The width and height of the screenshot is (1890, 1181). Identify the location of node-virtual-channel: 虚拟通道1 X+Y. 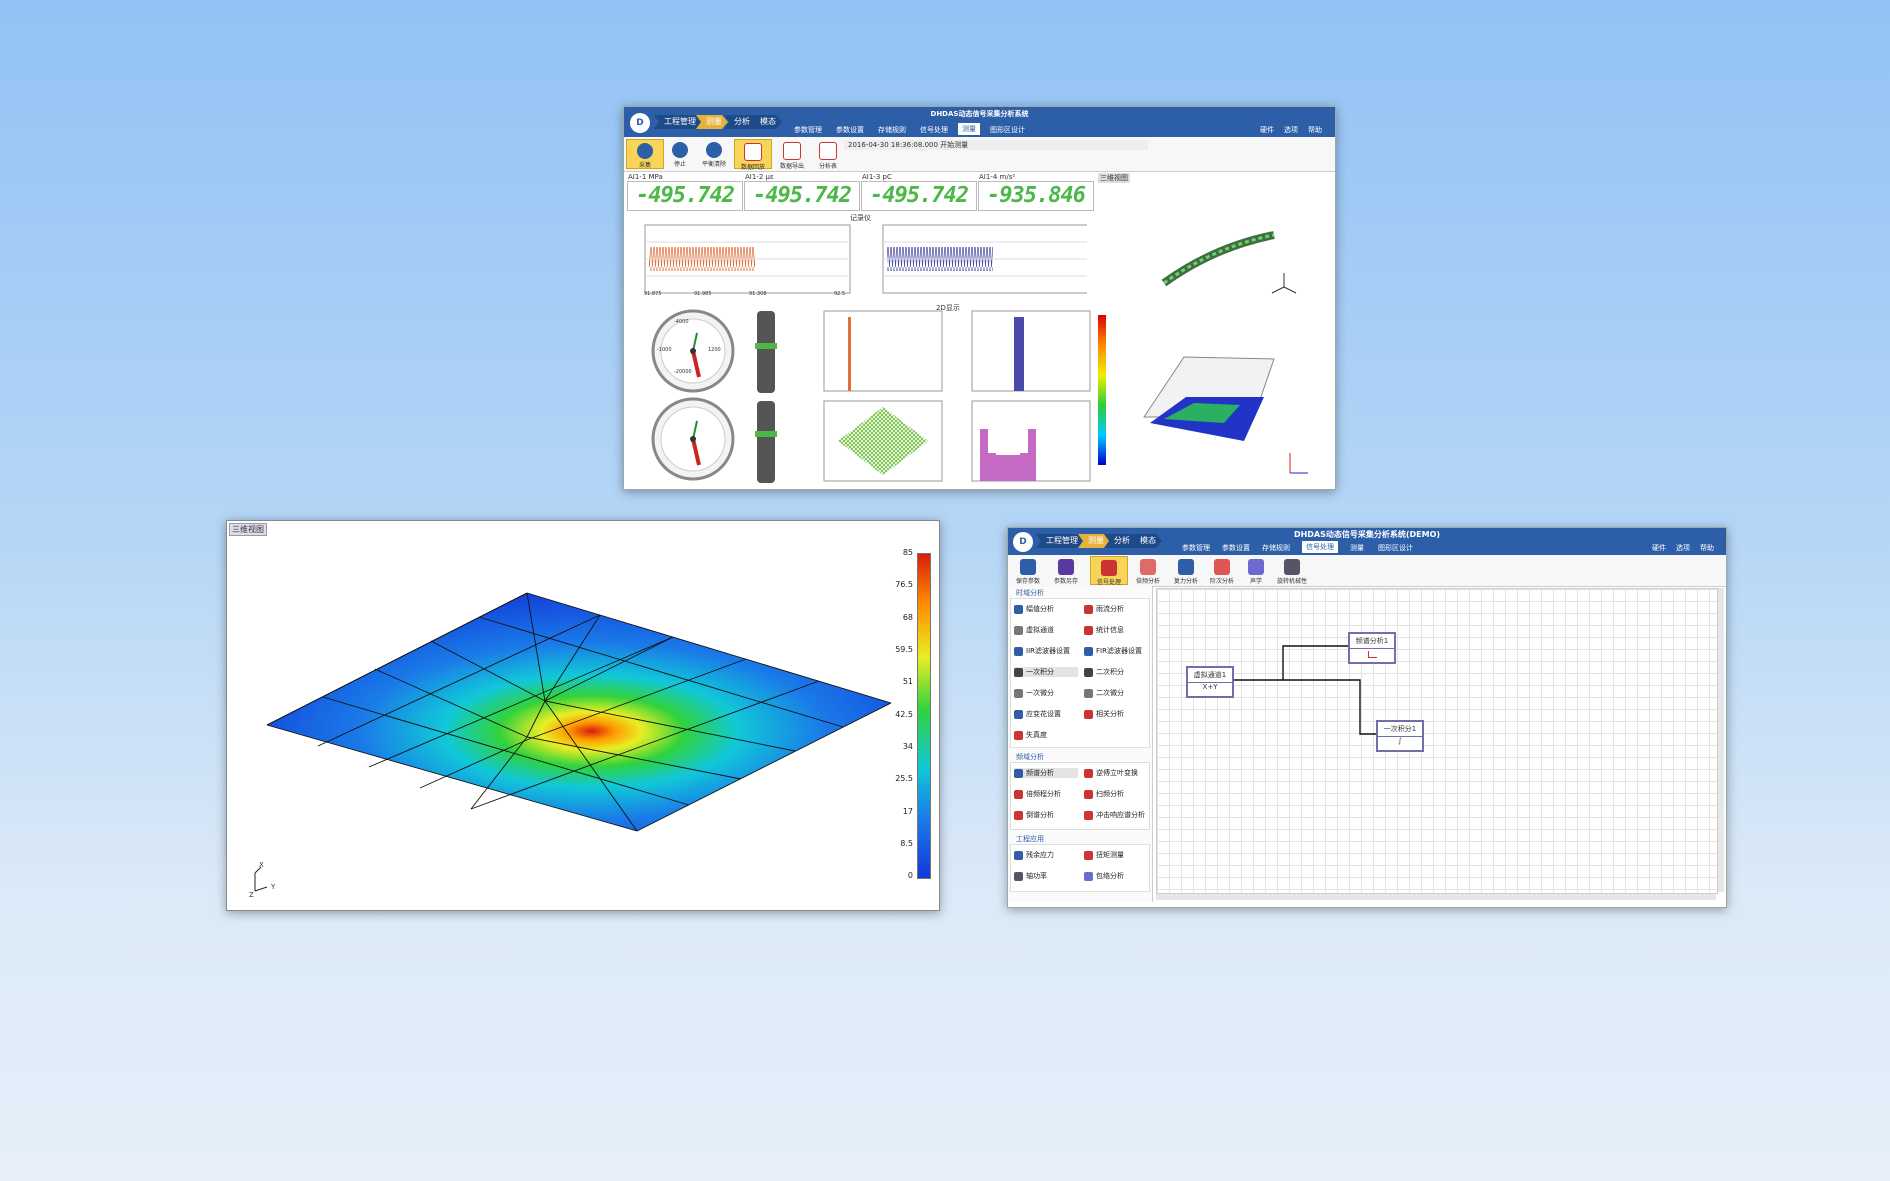
(1210, 682).